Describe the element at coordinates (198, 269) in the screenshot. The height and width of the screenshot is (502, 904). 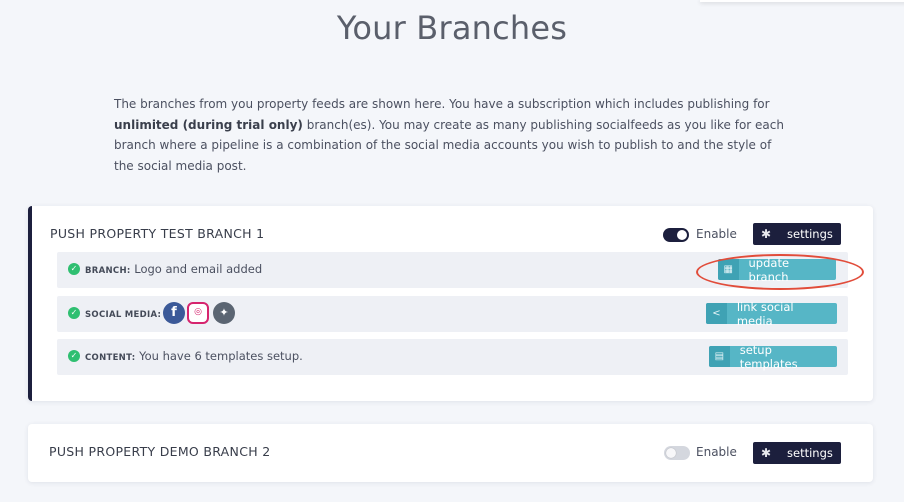
I see `row-value: Logo and email added` at that location.